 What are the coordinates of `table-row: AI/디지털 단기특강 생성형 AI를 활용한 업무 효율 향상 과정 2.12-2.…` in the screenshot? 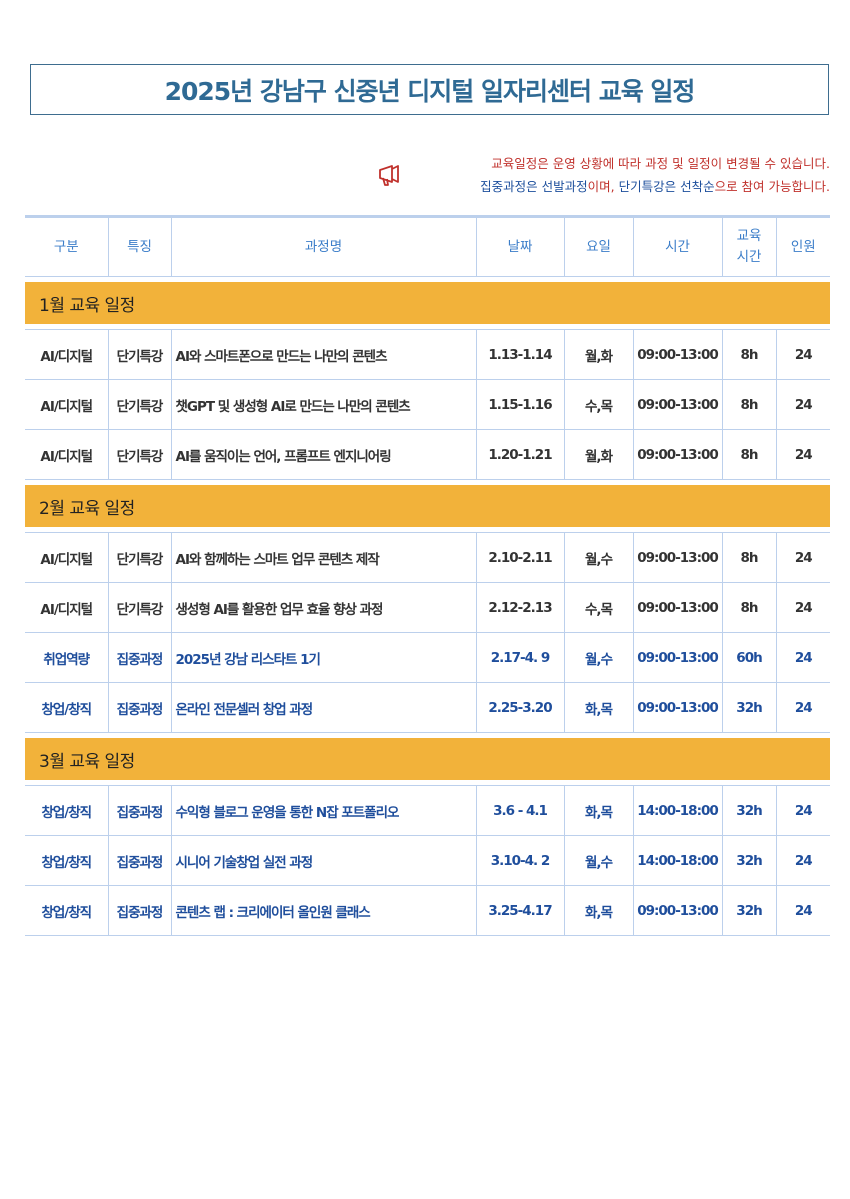 It's located at (427, 607).